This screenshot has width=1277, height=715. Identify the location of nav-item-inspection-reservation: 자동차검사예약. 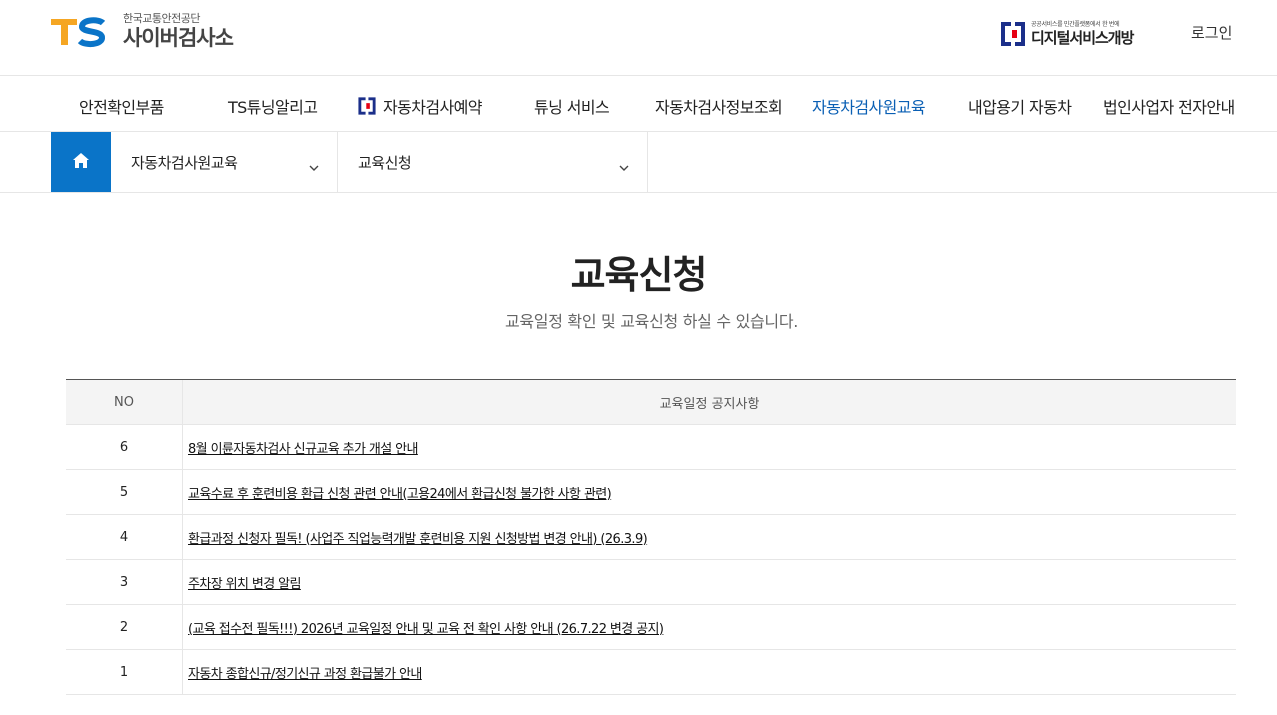
(419, 107).